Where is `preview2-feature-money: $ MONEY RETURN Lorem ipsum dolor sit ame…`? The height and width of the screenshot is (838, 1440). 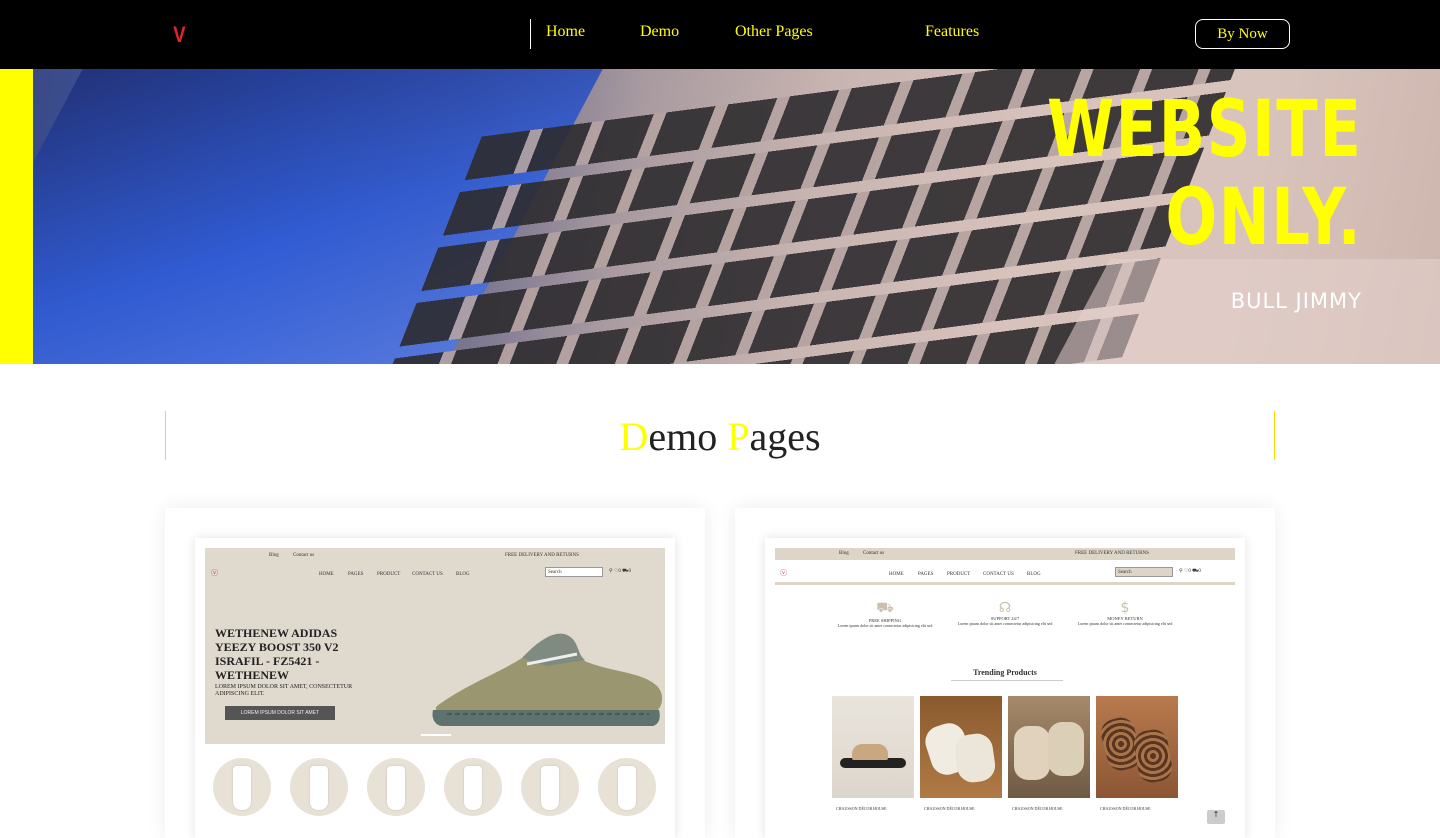
preview2-feature-money: $ MONEY RETURN Lorem ipsum dolor sit ame… is located at coordinates (1125, 613).